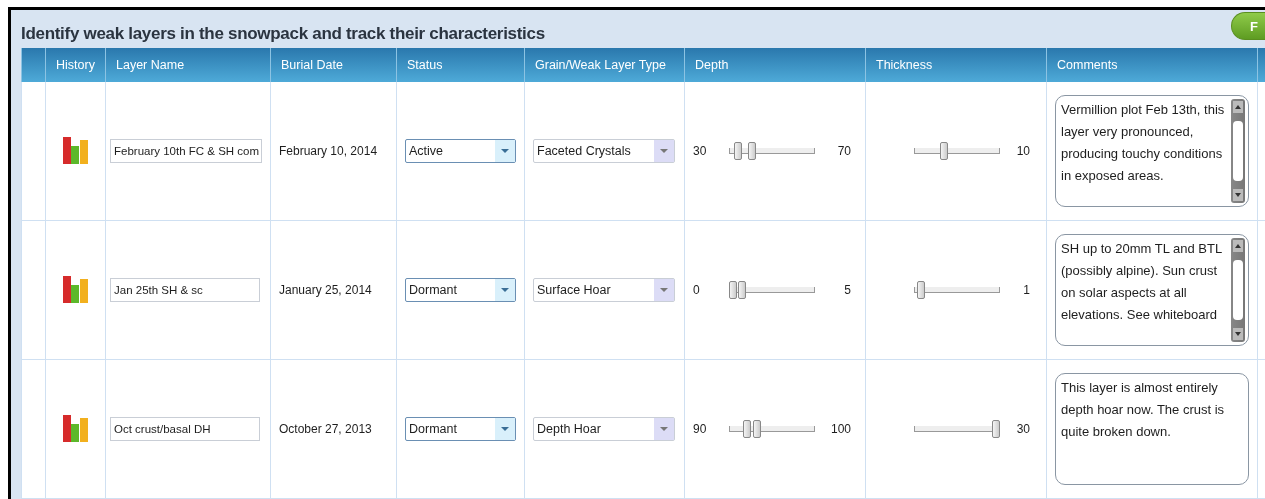  What do you see at coordinates (847, 290) in the screenshot?
I see `depth-max-value: 5` at bounding box center [847, 290].